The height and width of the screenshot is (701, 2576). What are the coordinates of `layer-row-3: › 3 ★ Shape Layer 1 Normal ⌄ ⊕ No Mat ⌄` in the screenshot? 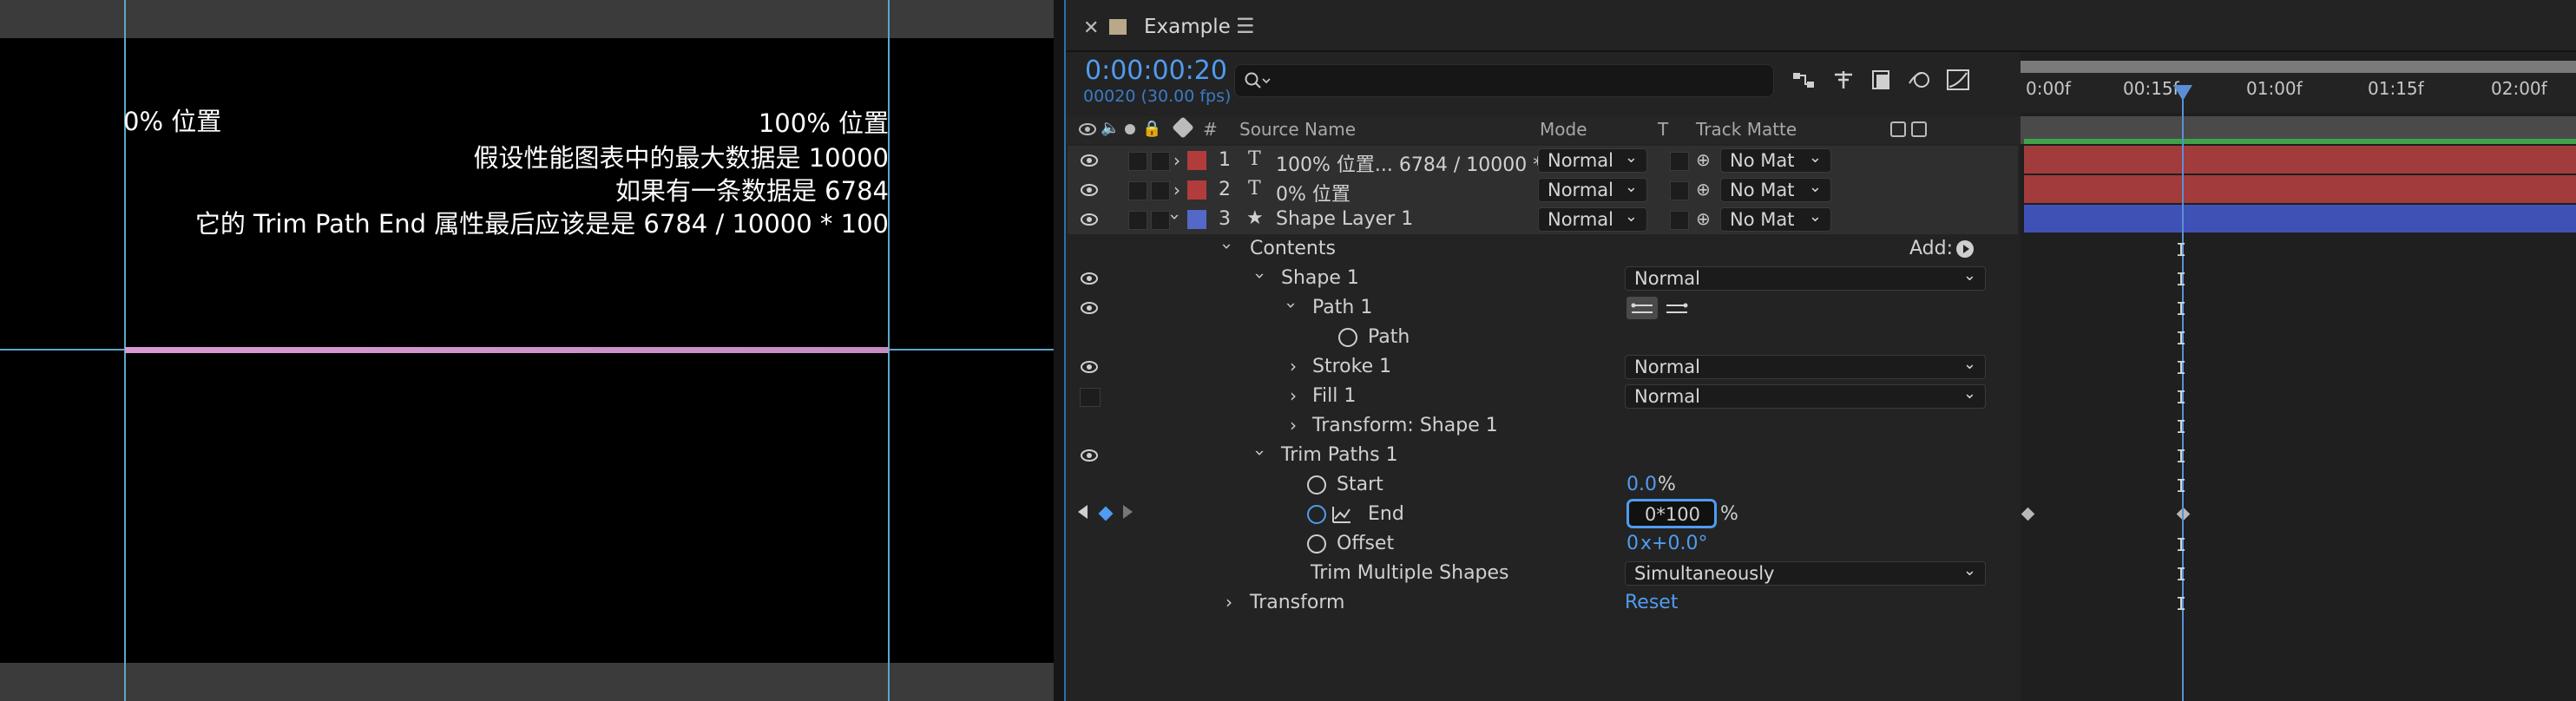 It's located at (1543, 220).